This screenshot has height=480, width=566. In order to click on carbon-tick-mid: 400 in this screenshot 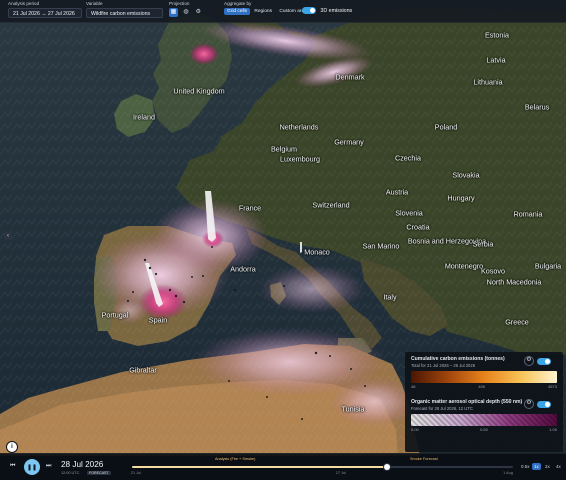, I will do `click(482, 386)`.